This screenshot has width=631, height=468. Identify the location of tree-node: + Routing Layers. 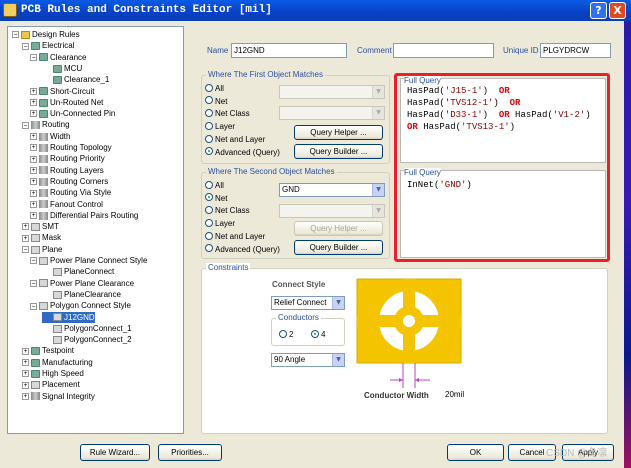
(67, 170).